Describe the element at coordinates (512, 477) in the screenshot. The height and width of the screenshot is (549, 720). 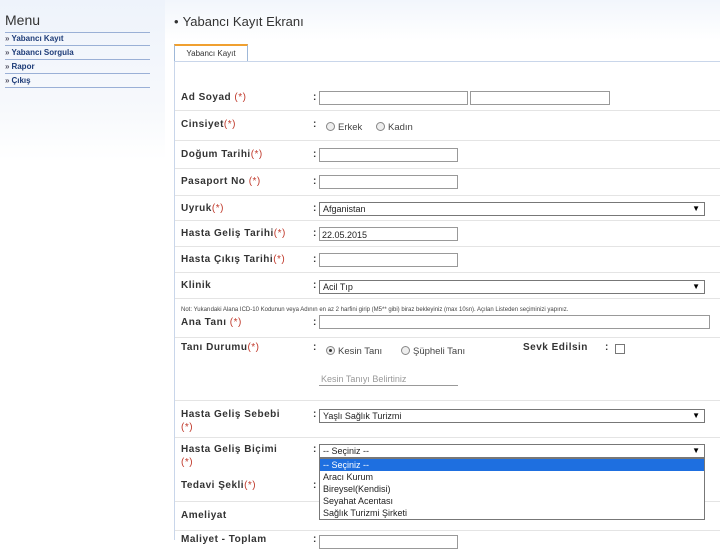
I see `dropdown-option: Aracı Kurum` at that location.